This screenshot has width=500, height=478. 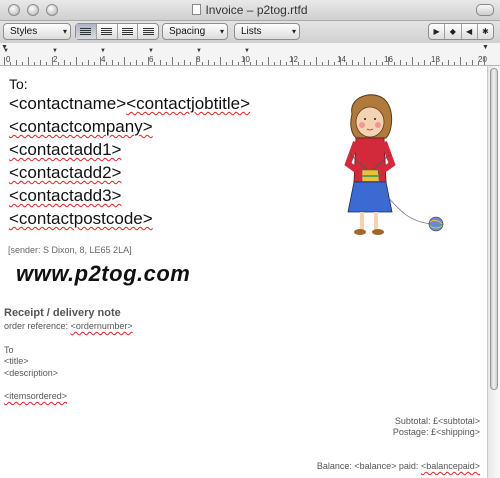 I want to click on vertical-scrollbar, so click(x=493, y=272).